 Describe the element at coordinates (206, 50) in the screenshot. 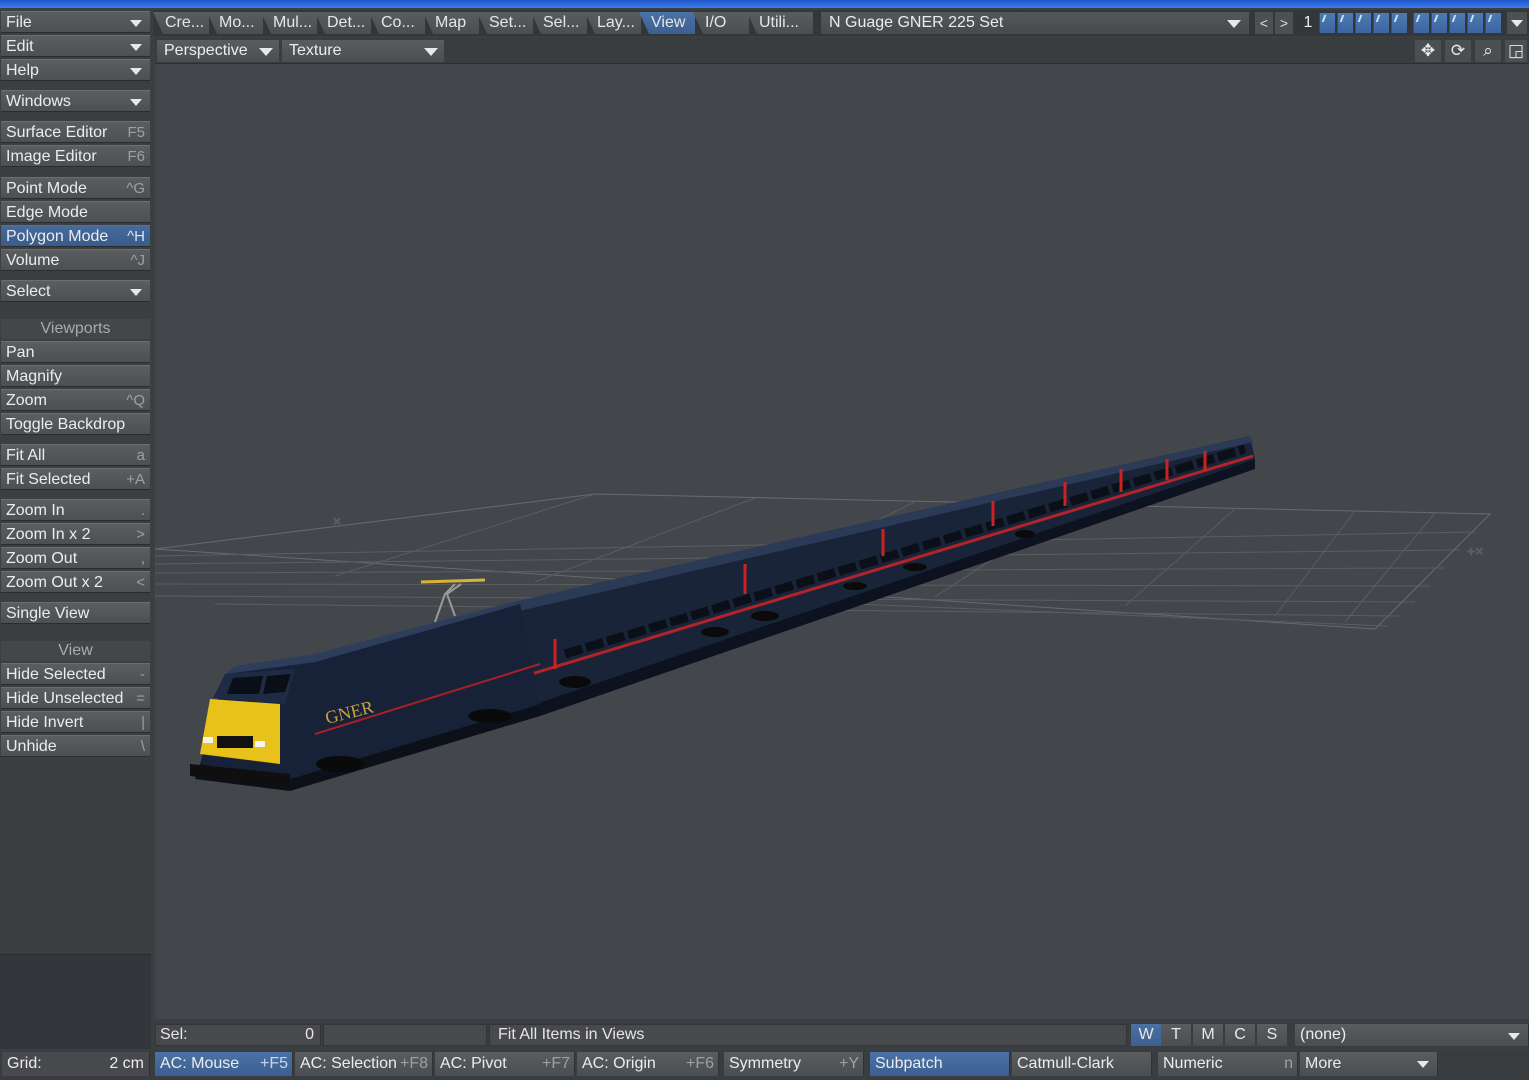

I see `projection-value: Perspective` at that location.